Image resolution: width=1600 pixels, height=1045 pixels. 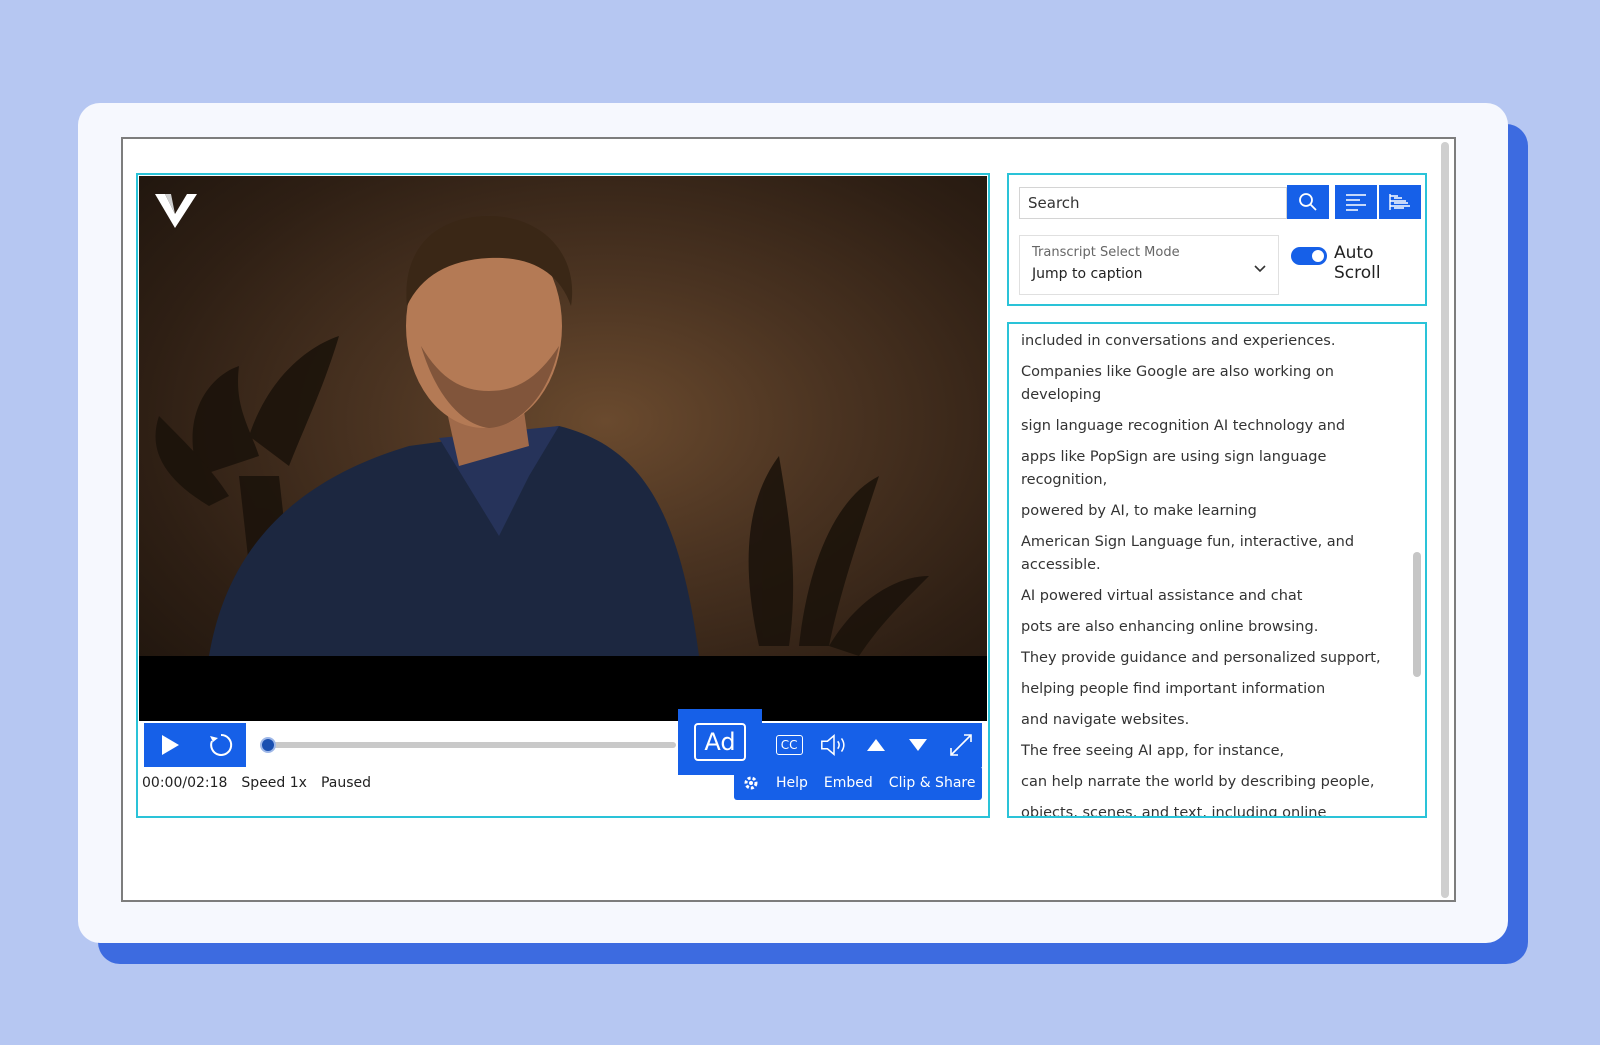 What do you see at coordinates (1206, 596) in the screenshot?
I see `transcript-line: AI powered virtual assistance and chat` at bounding box center [1206, 596].